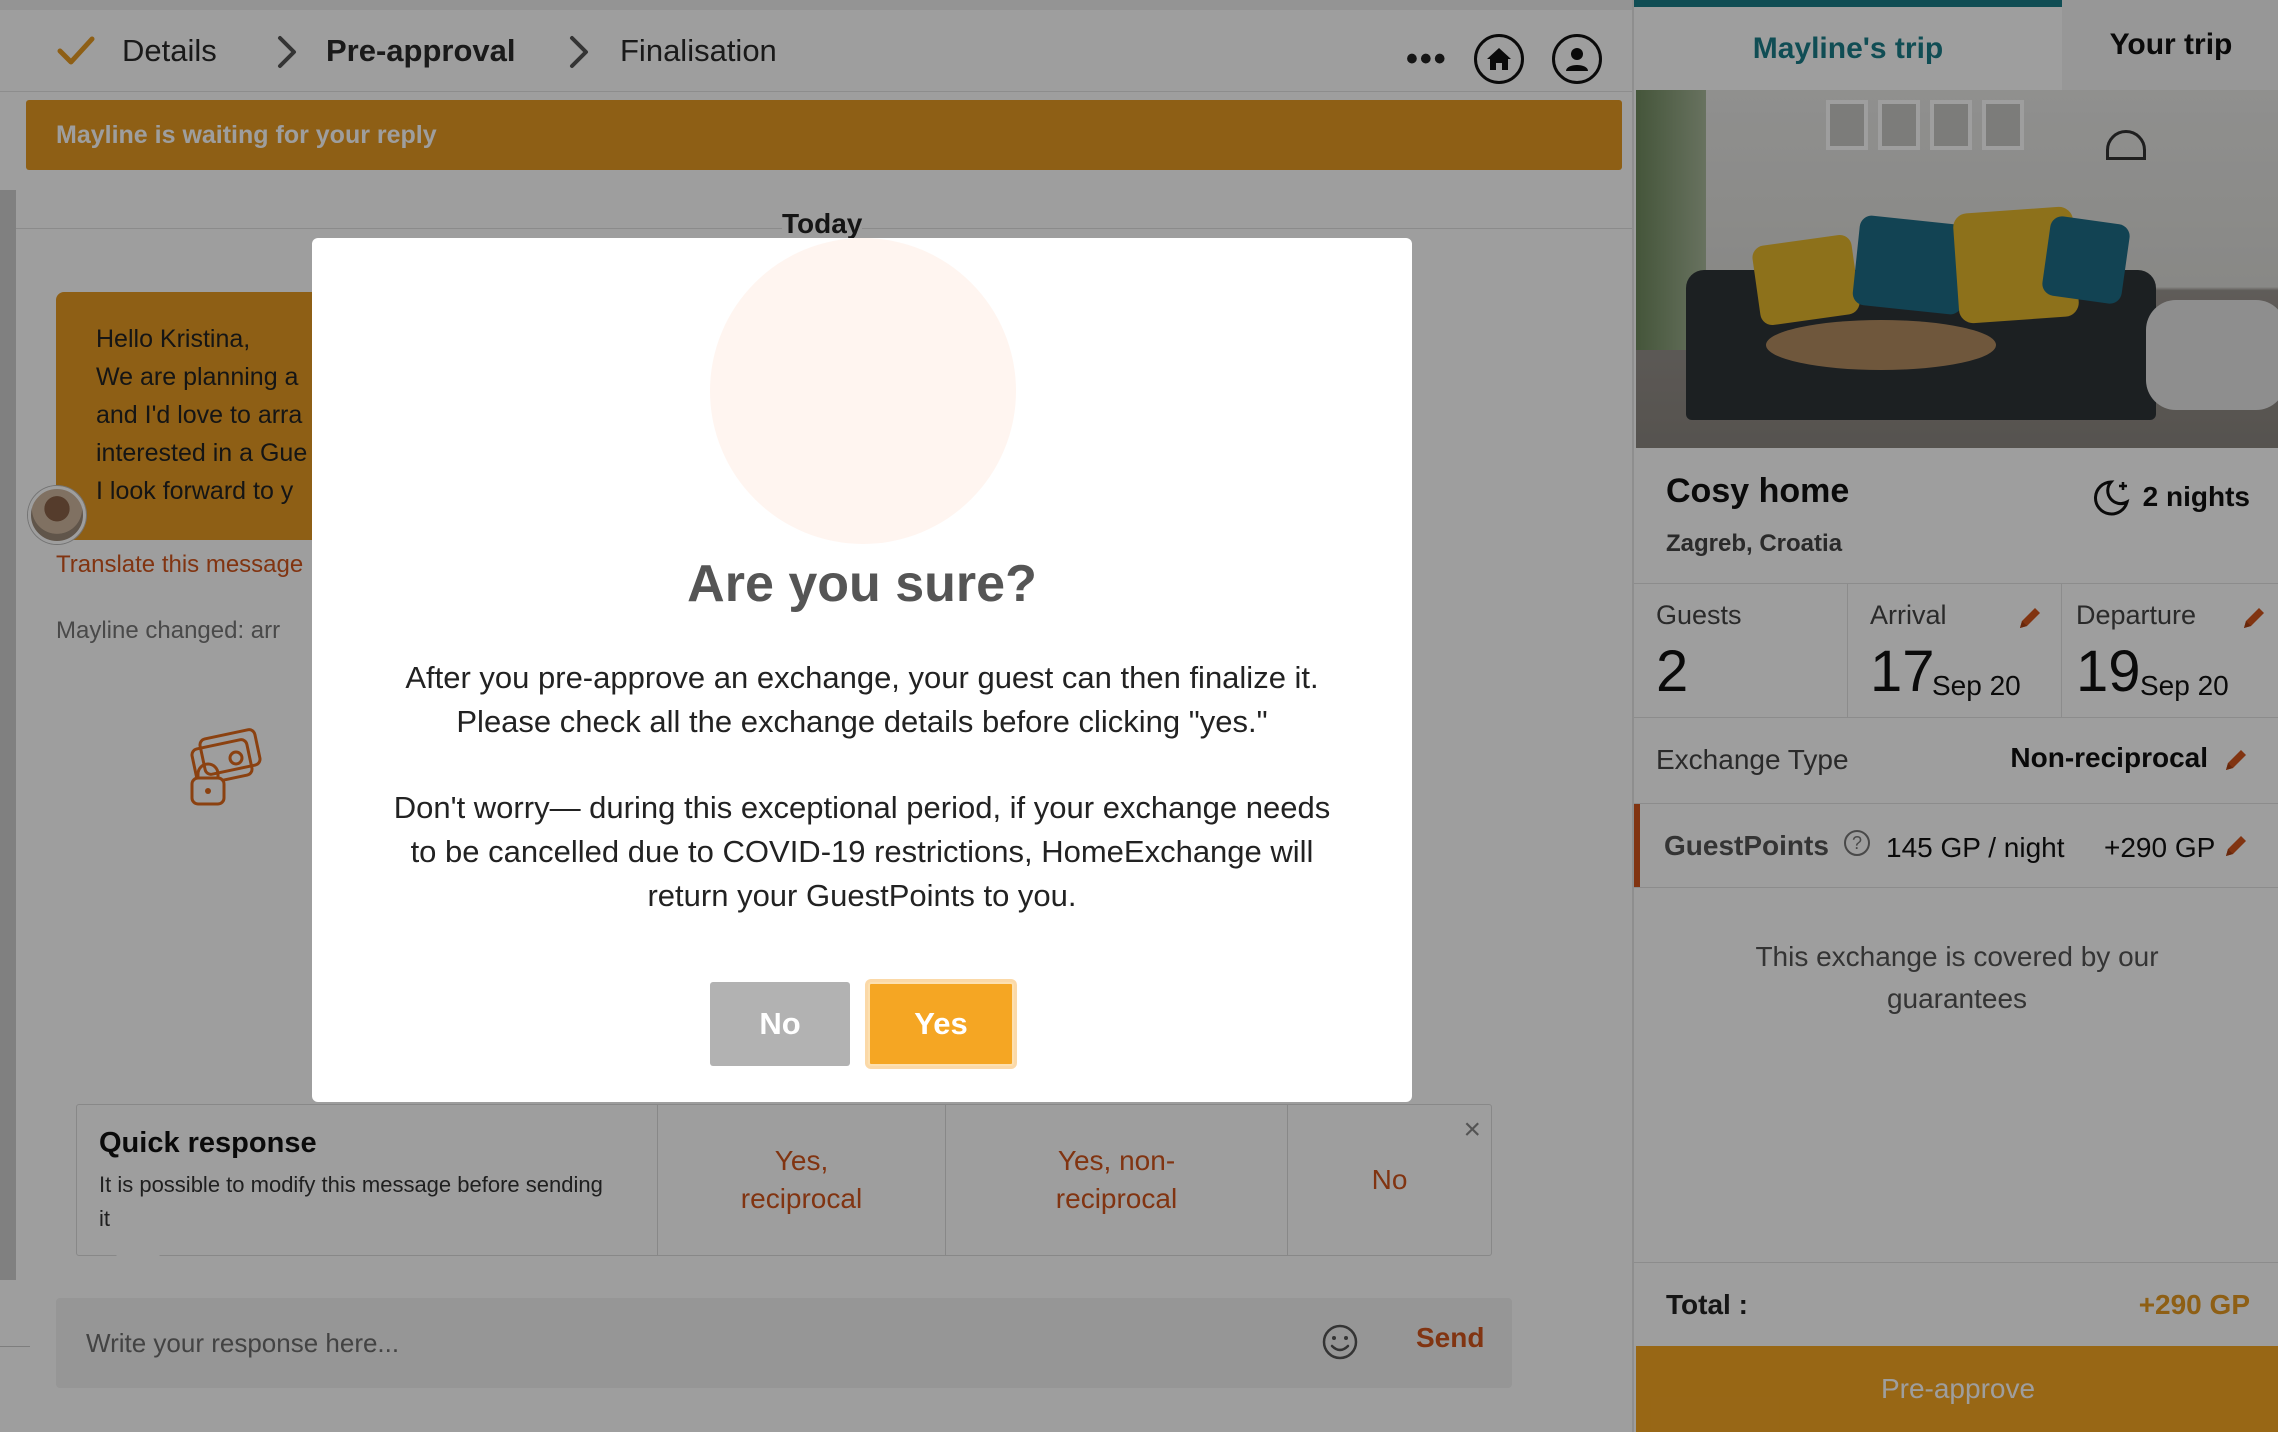 The height and width of the screenshot is (1432, 2278). What do you see at coordinates (863, 391) in the screenshot?
I see `dialog-illustration` at bounding box center [863, 391].